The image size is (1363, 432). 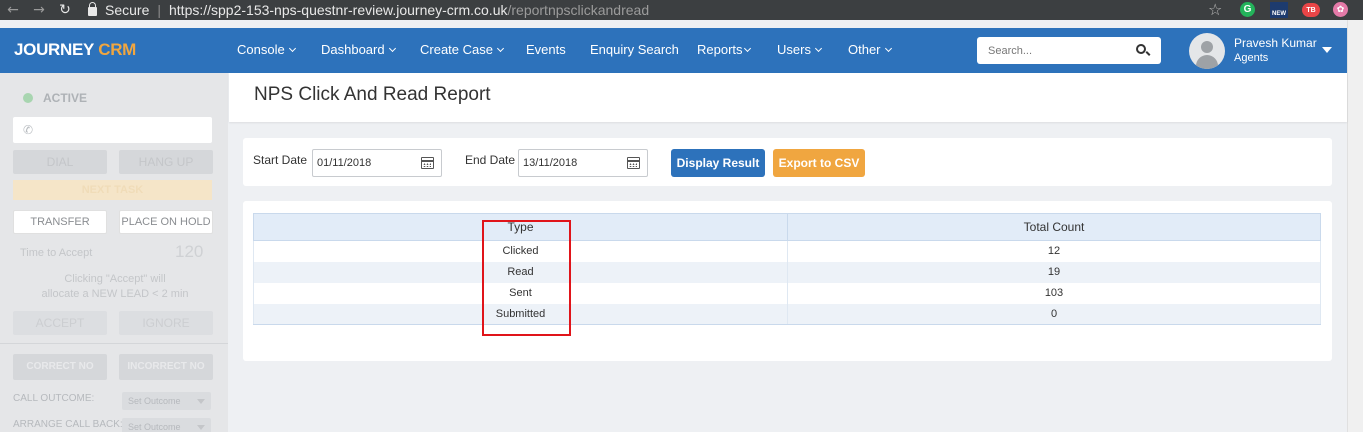 I want to click on header-search, so click(x=1069, y=50).